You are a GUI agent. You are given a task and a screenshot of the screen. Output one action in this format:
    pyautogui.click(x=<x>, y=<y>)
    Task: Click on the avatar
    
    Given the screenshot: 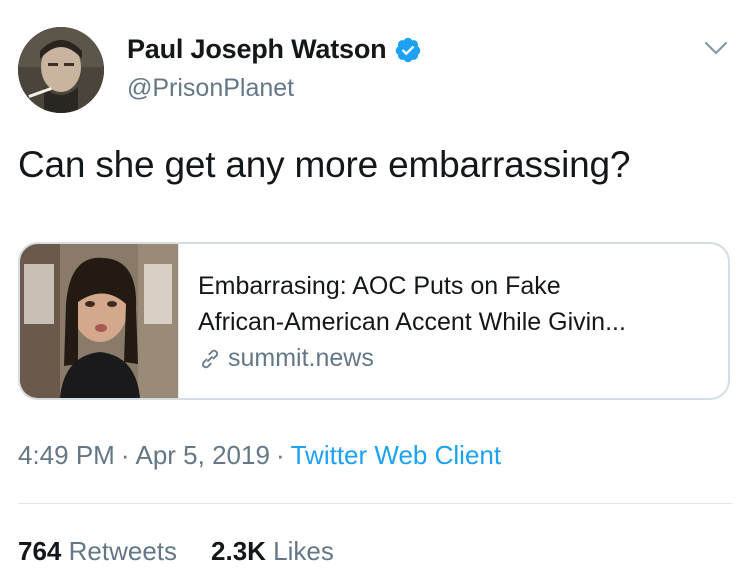 What is the action you would take?
    pyautogui.click(x=61, y=70)
    